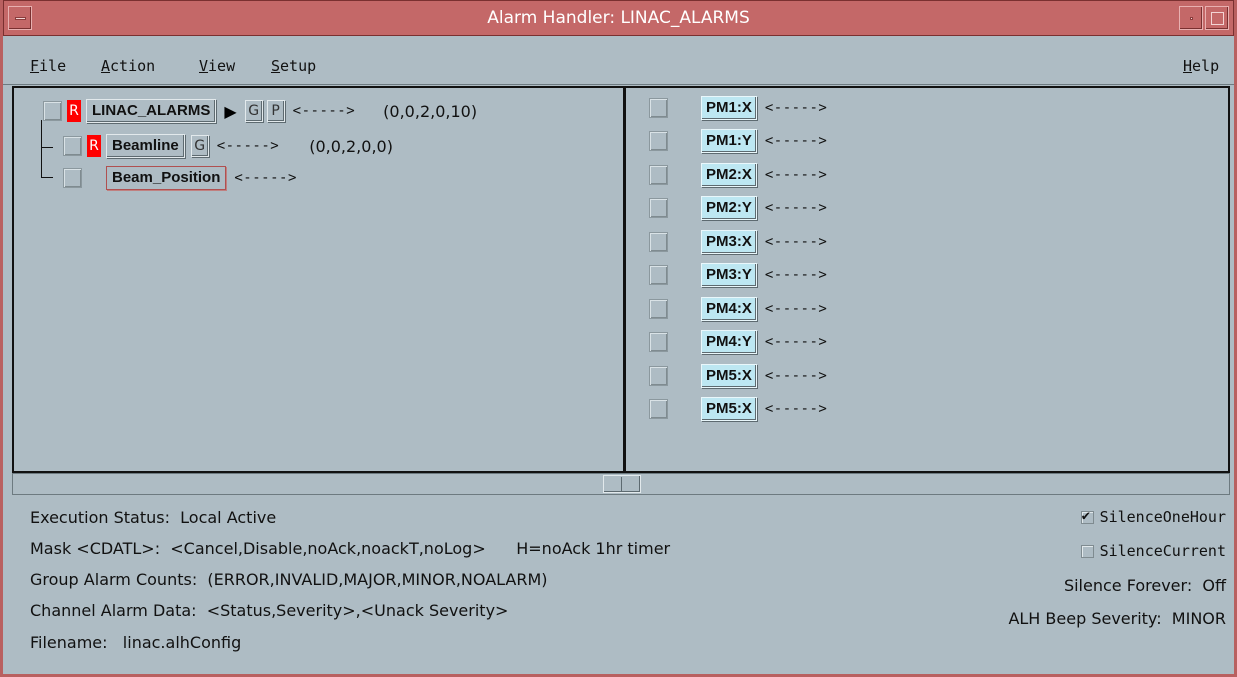  Describe the element at coordinates (35, 66) in the screenshot. I see `menu-file-mnemonic: F` at that location.